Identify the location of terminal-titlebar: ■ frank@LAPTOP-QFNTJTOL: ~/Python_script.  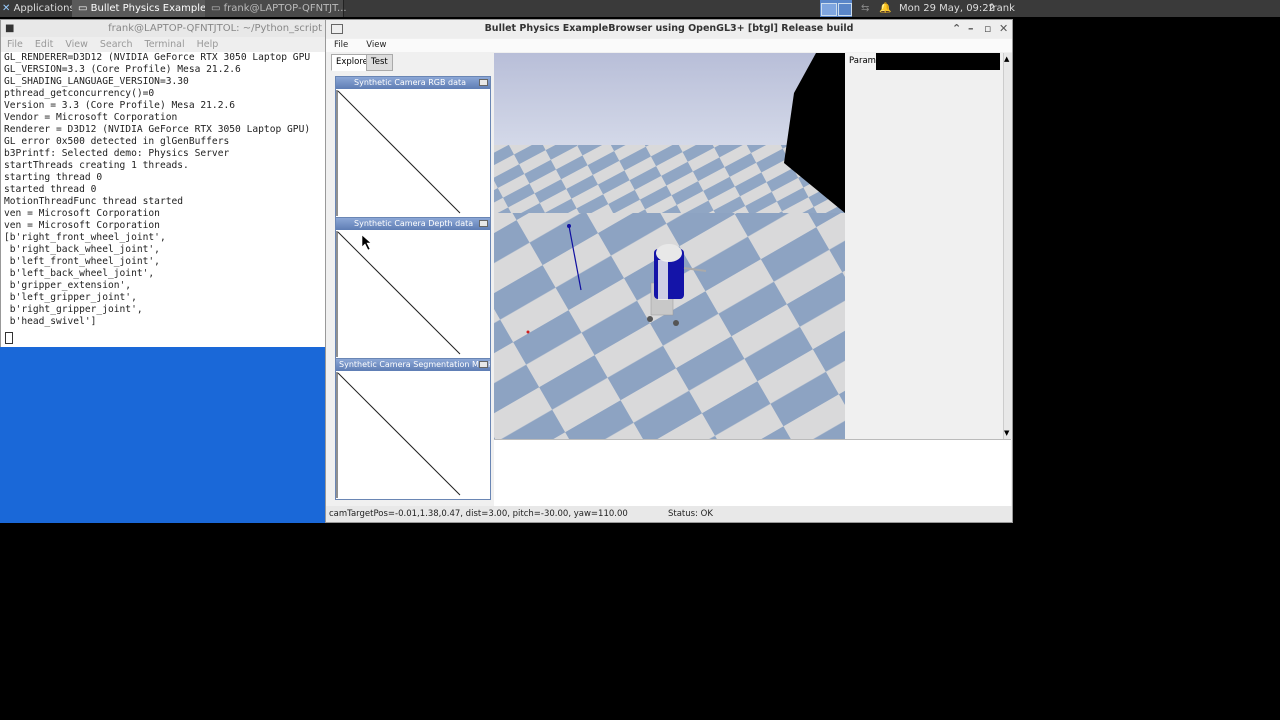
(163, 28).